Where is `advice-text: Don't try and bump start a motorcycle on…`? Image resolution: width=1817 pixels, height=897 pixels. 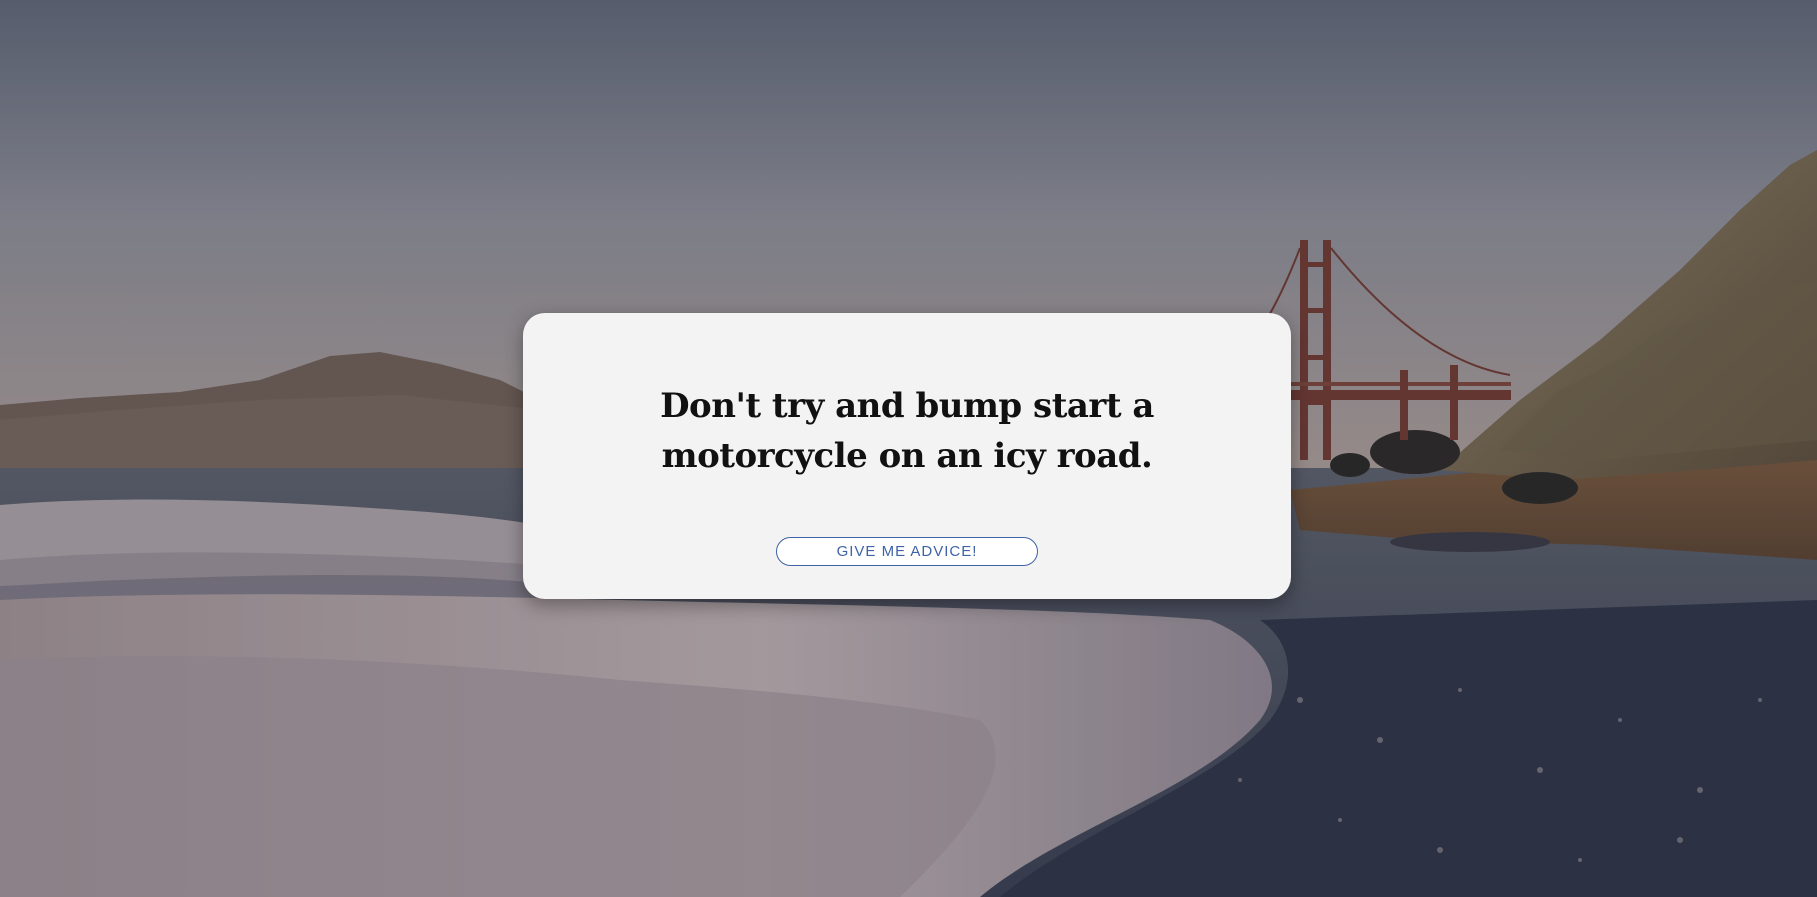 advice-text: Don't try and bump start a motorcycle on… is located at coordinates (907, 431).